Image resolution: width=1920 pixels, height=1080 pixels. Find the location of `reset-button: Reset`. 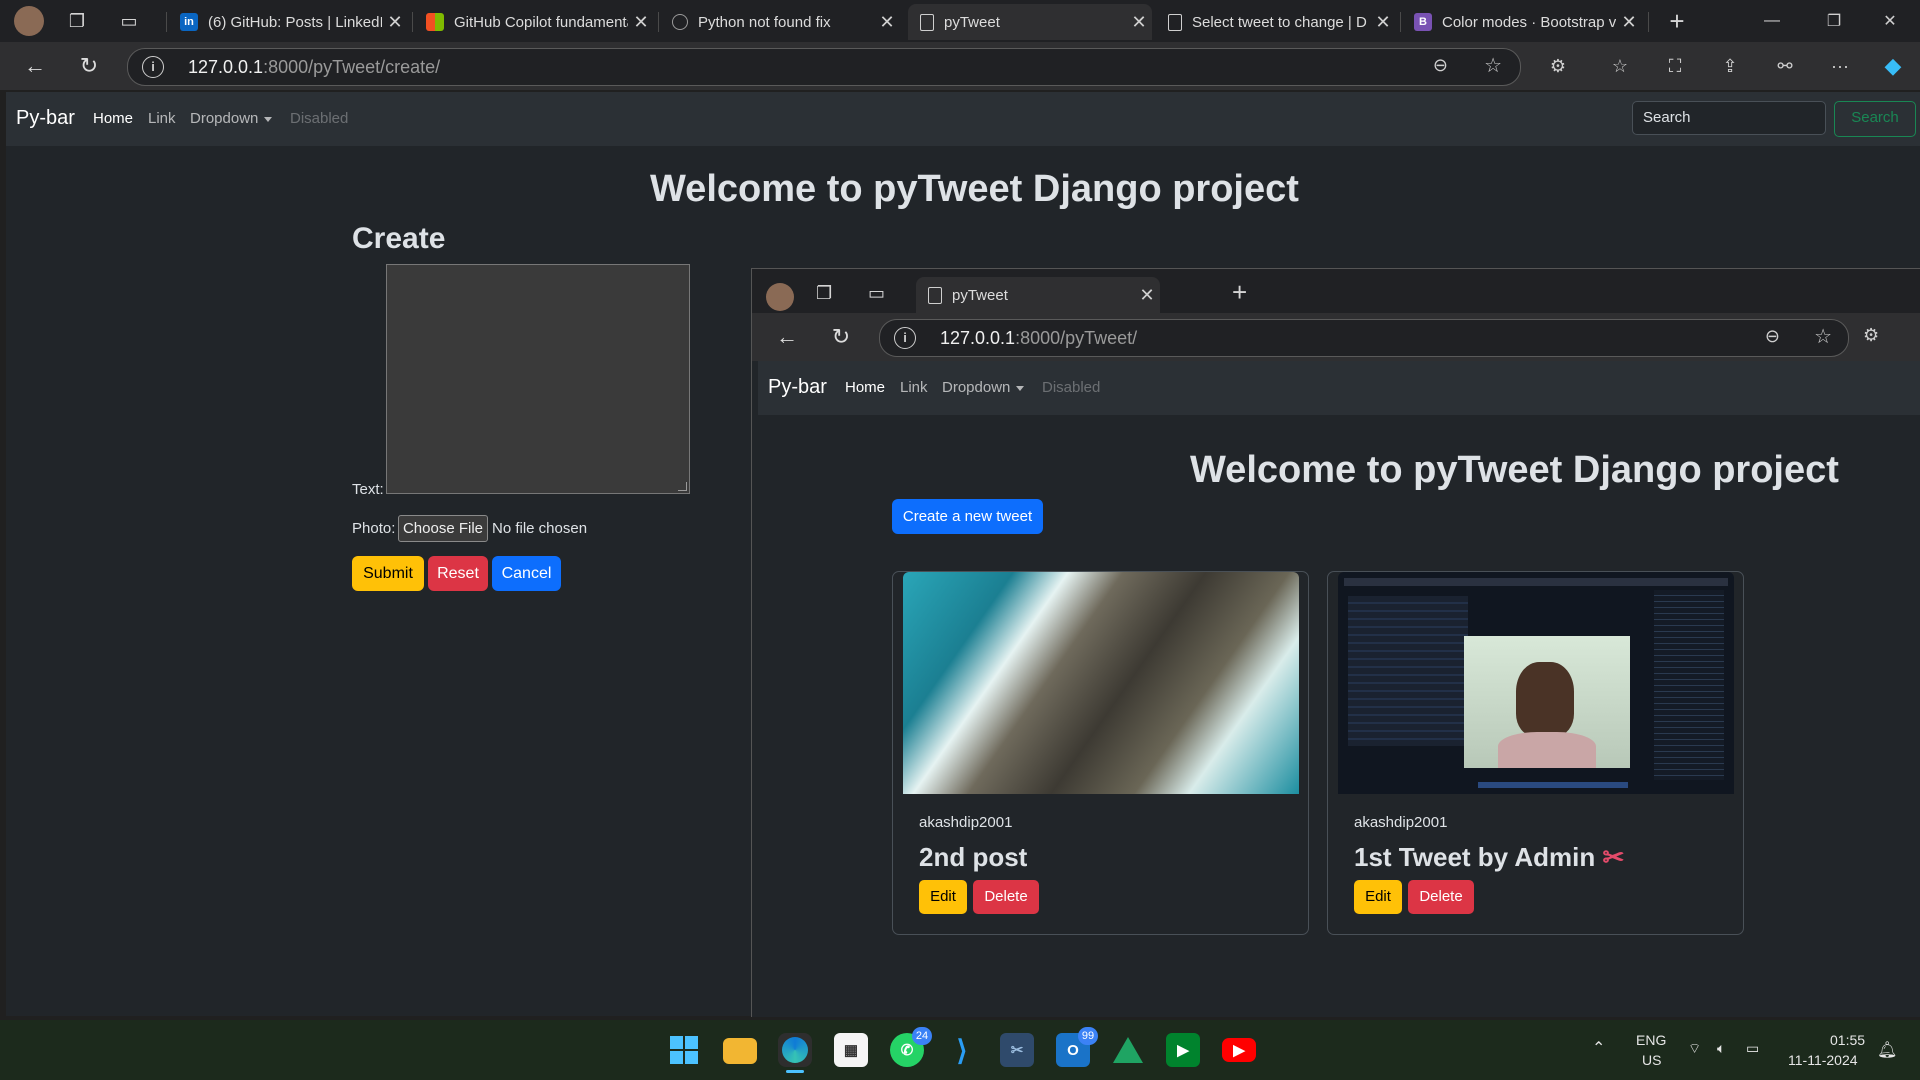

reset-button: Reset is located at coordinates (458, 573).